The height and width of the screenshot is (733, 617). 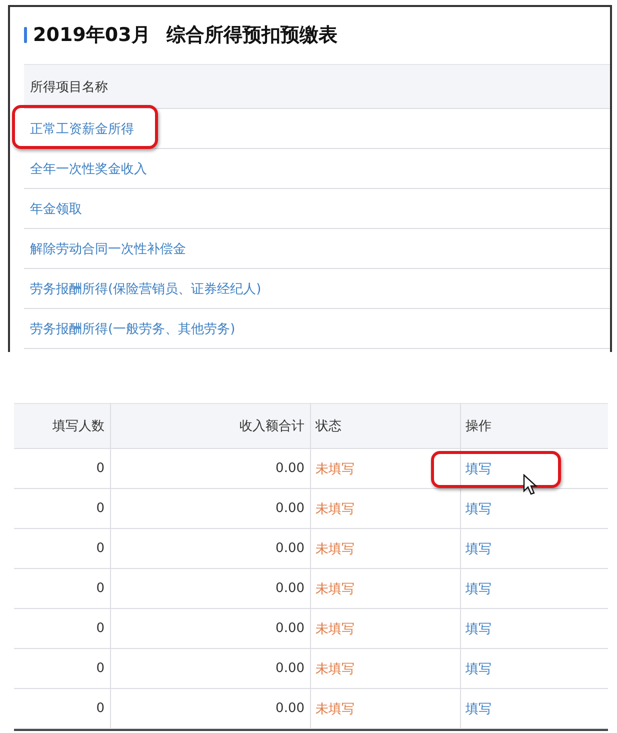 I want to click on income-item-link: 年金领取, so click(x=56, y=209).